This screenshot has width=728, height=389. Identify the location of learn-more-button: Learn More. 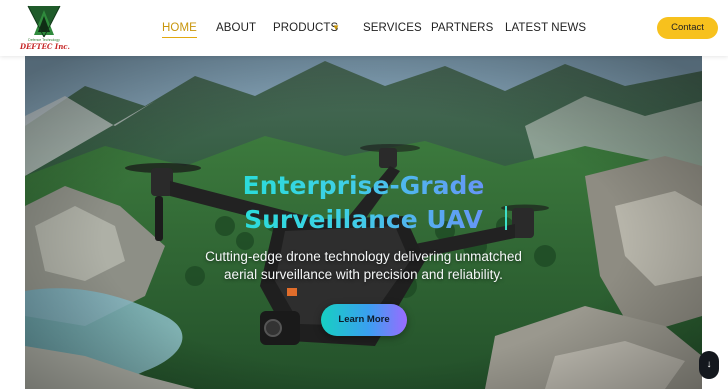
(364, 320).